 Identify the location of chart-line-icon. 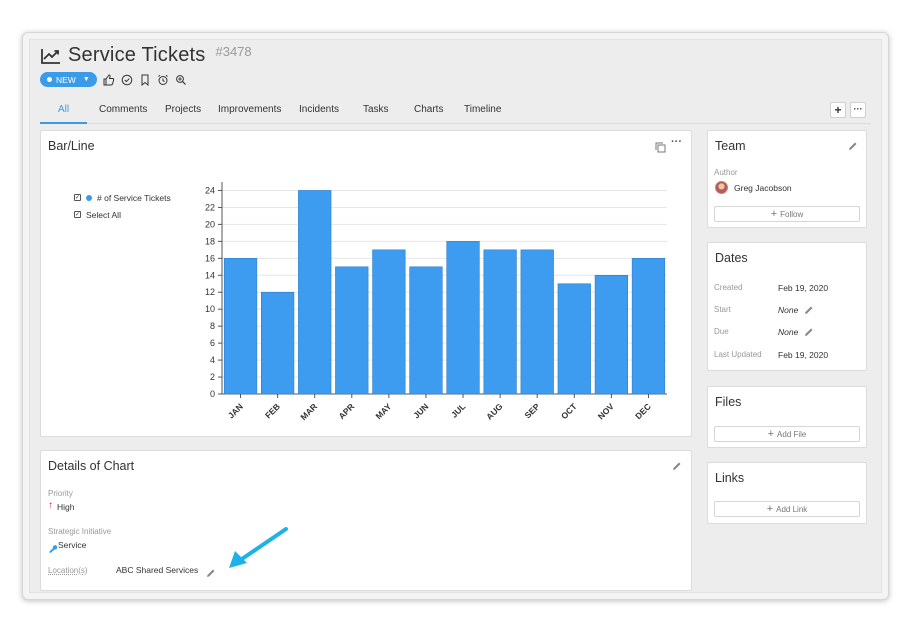
(51, 56).